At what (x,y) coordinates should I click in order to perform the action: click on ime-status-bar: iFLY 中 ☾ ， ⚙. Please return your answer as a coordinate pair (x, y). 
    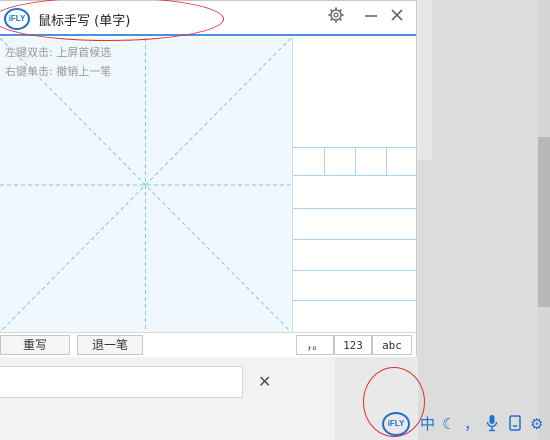
    Looking at the image, I should click on (465, 425).